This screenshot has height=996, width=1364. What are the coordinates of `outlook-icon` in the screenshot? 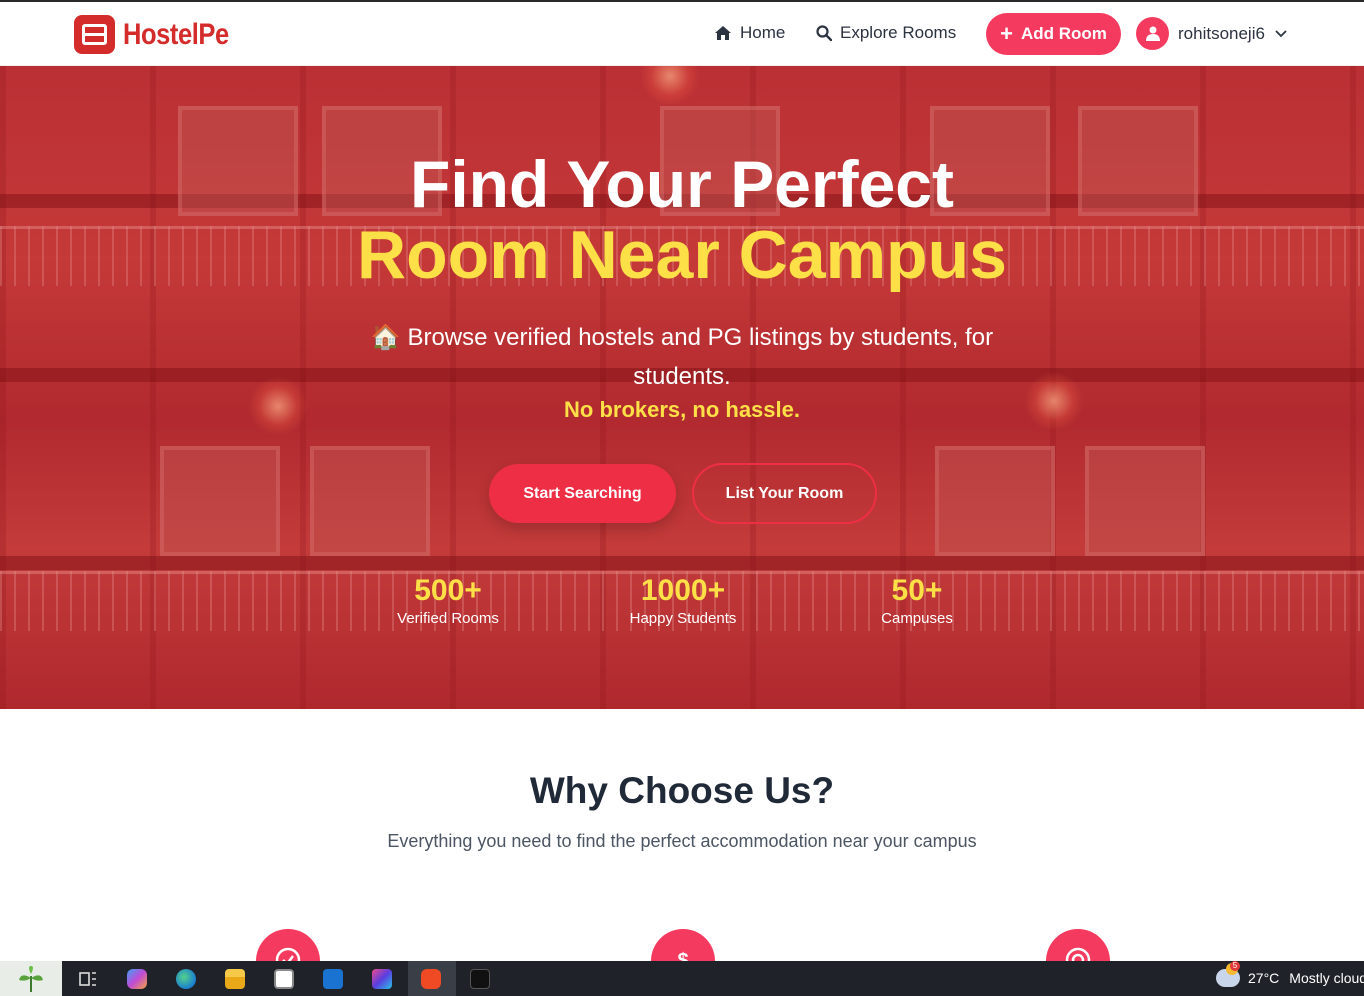 It's located at (333, 979).